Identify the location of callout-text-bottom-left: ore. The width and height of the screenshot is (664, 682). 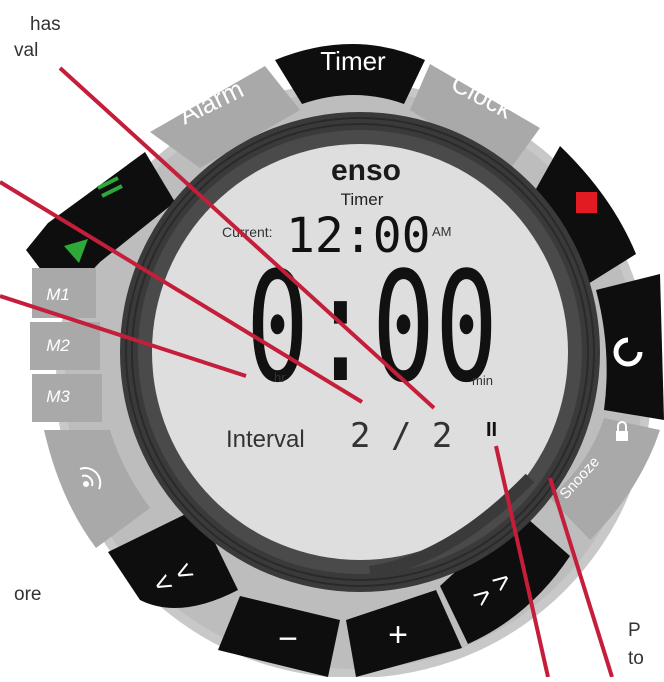
(28, 594).